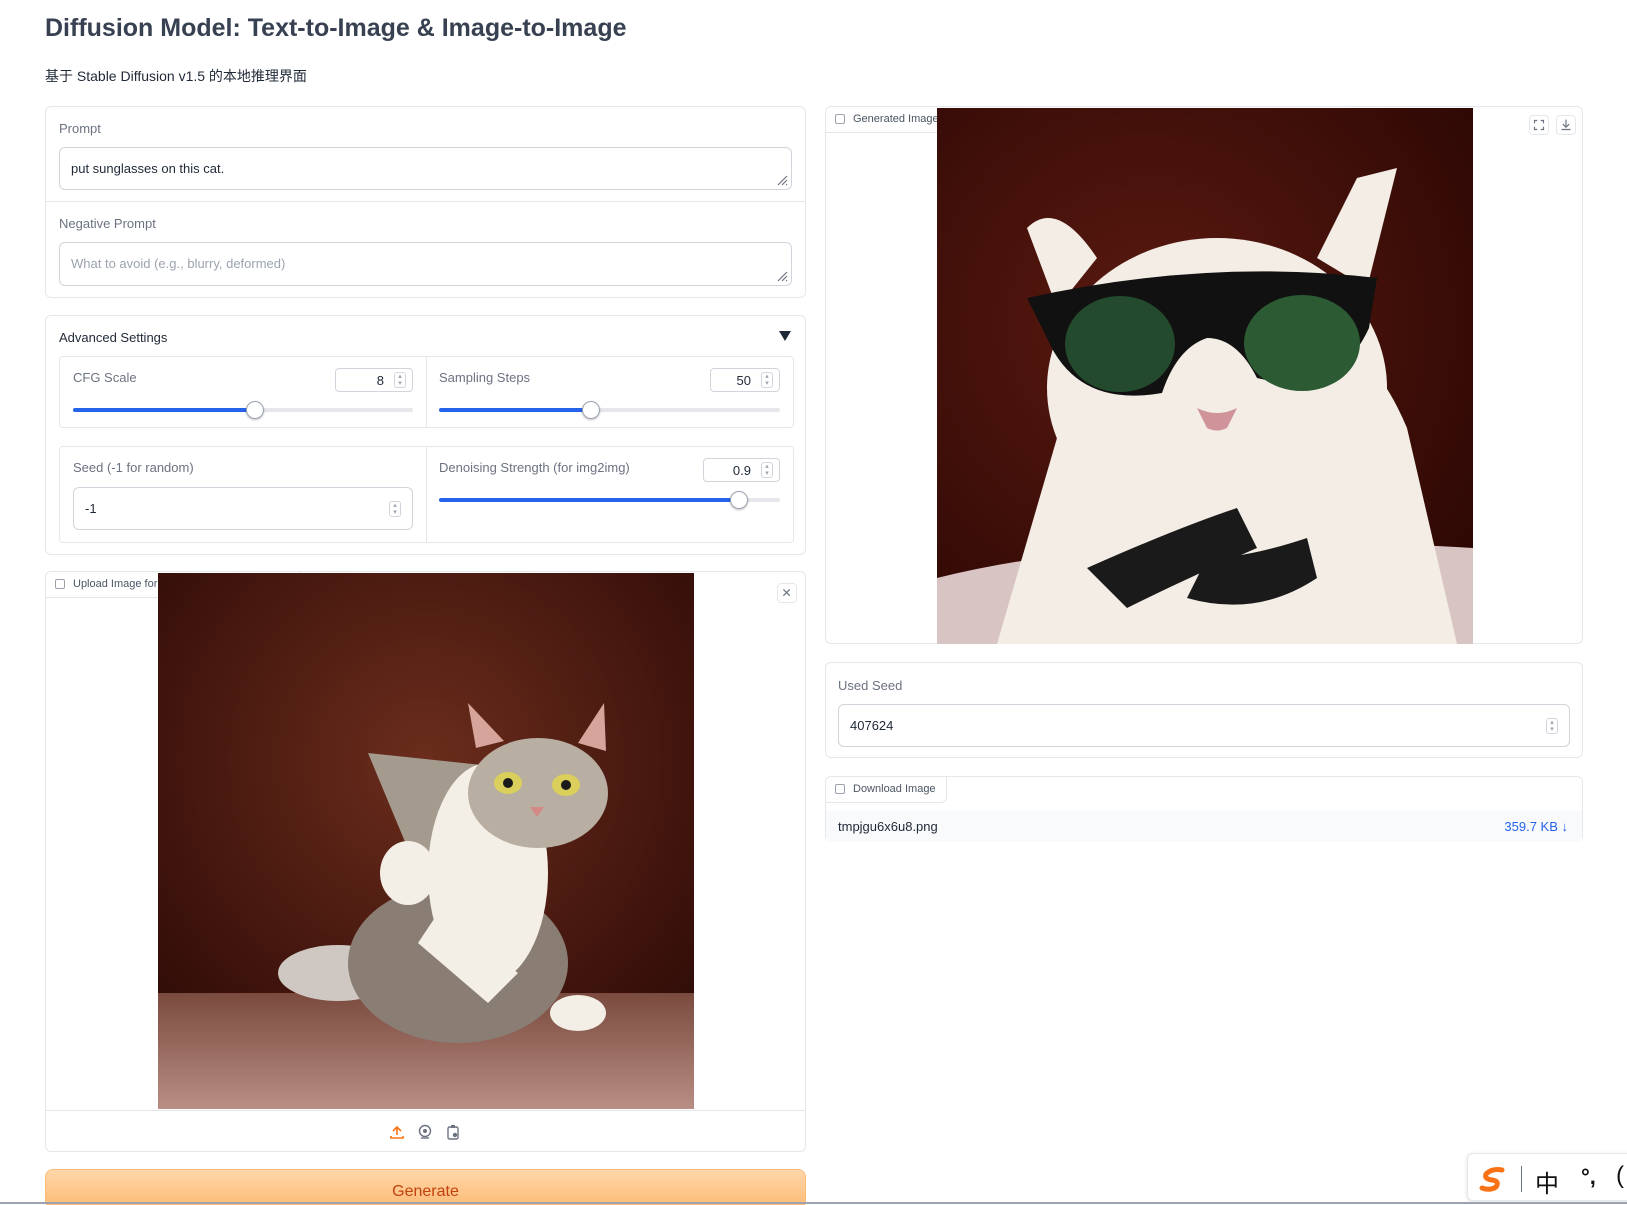 This screenshot has height=1205, width=1627. What do you see at coordinates (425, 336) in the screenshot?
I see `advanced-settings-header: Advanced Settings` at bounding box center [425, 336].